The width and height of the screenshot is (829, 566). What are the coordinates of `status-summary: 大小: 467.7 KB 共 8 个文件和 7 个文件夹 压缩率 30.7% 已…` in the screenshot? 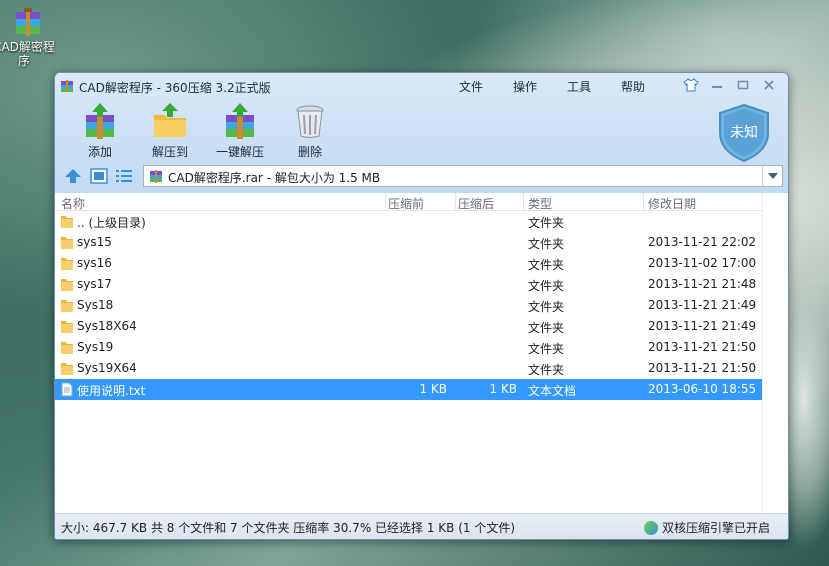 It's located at (288, 528).